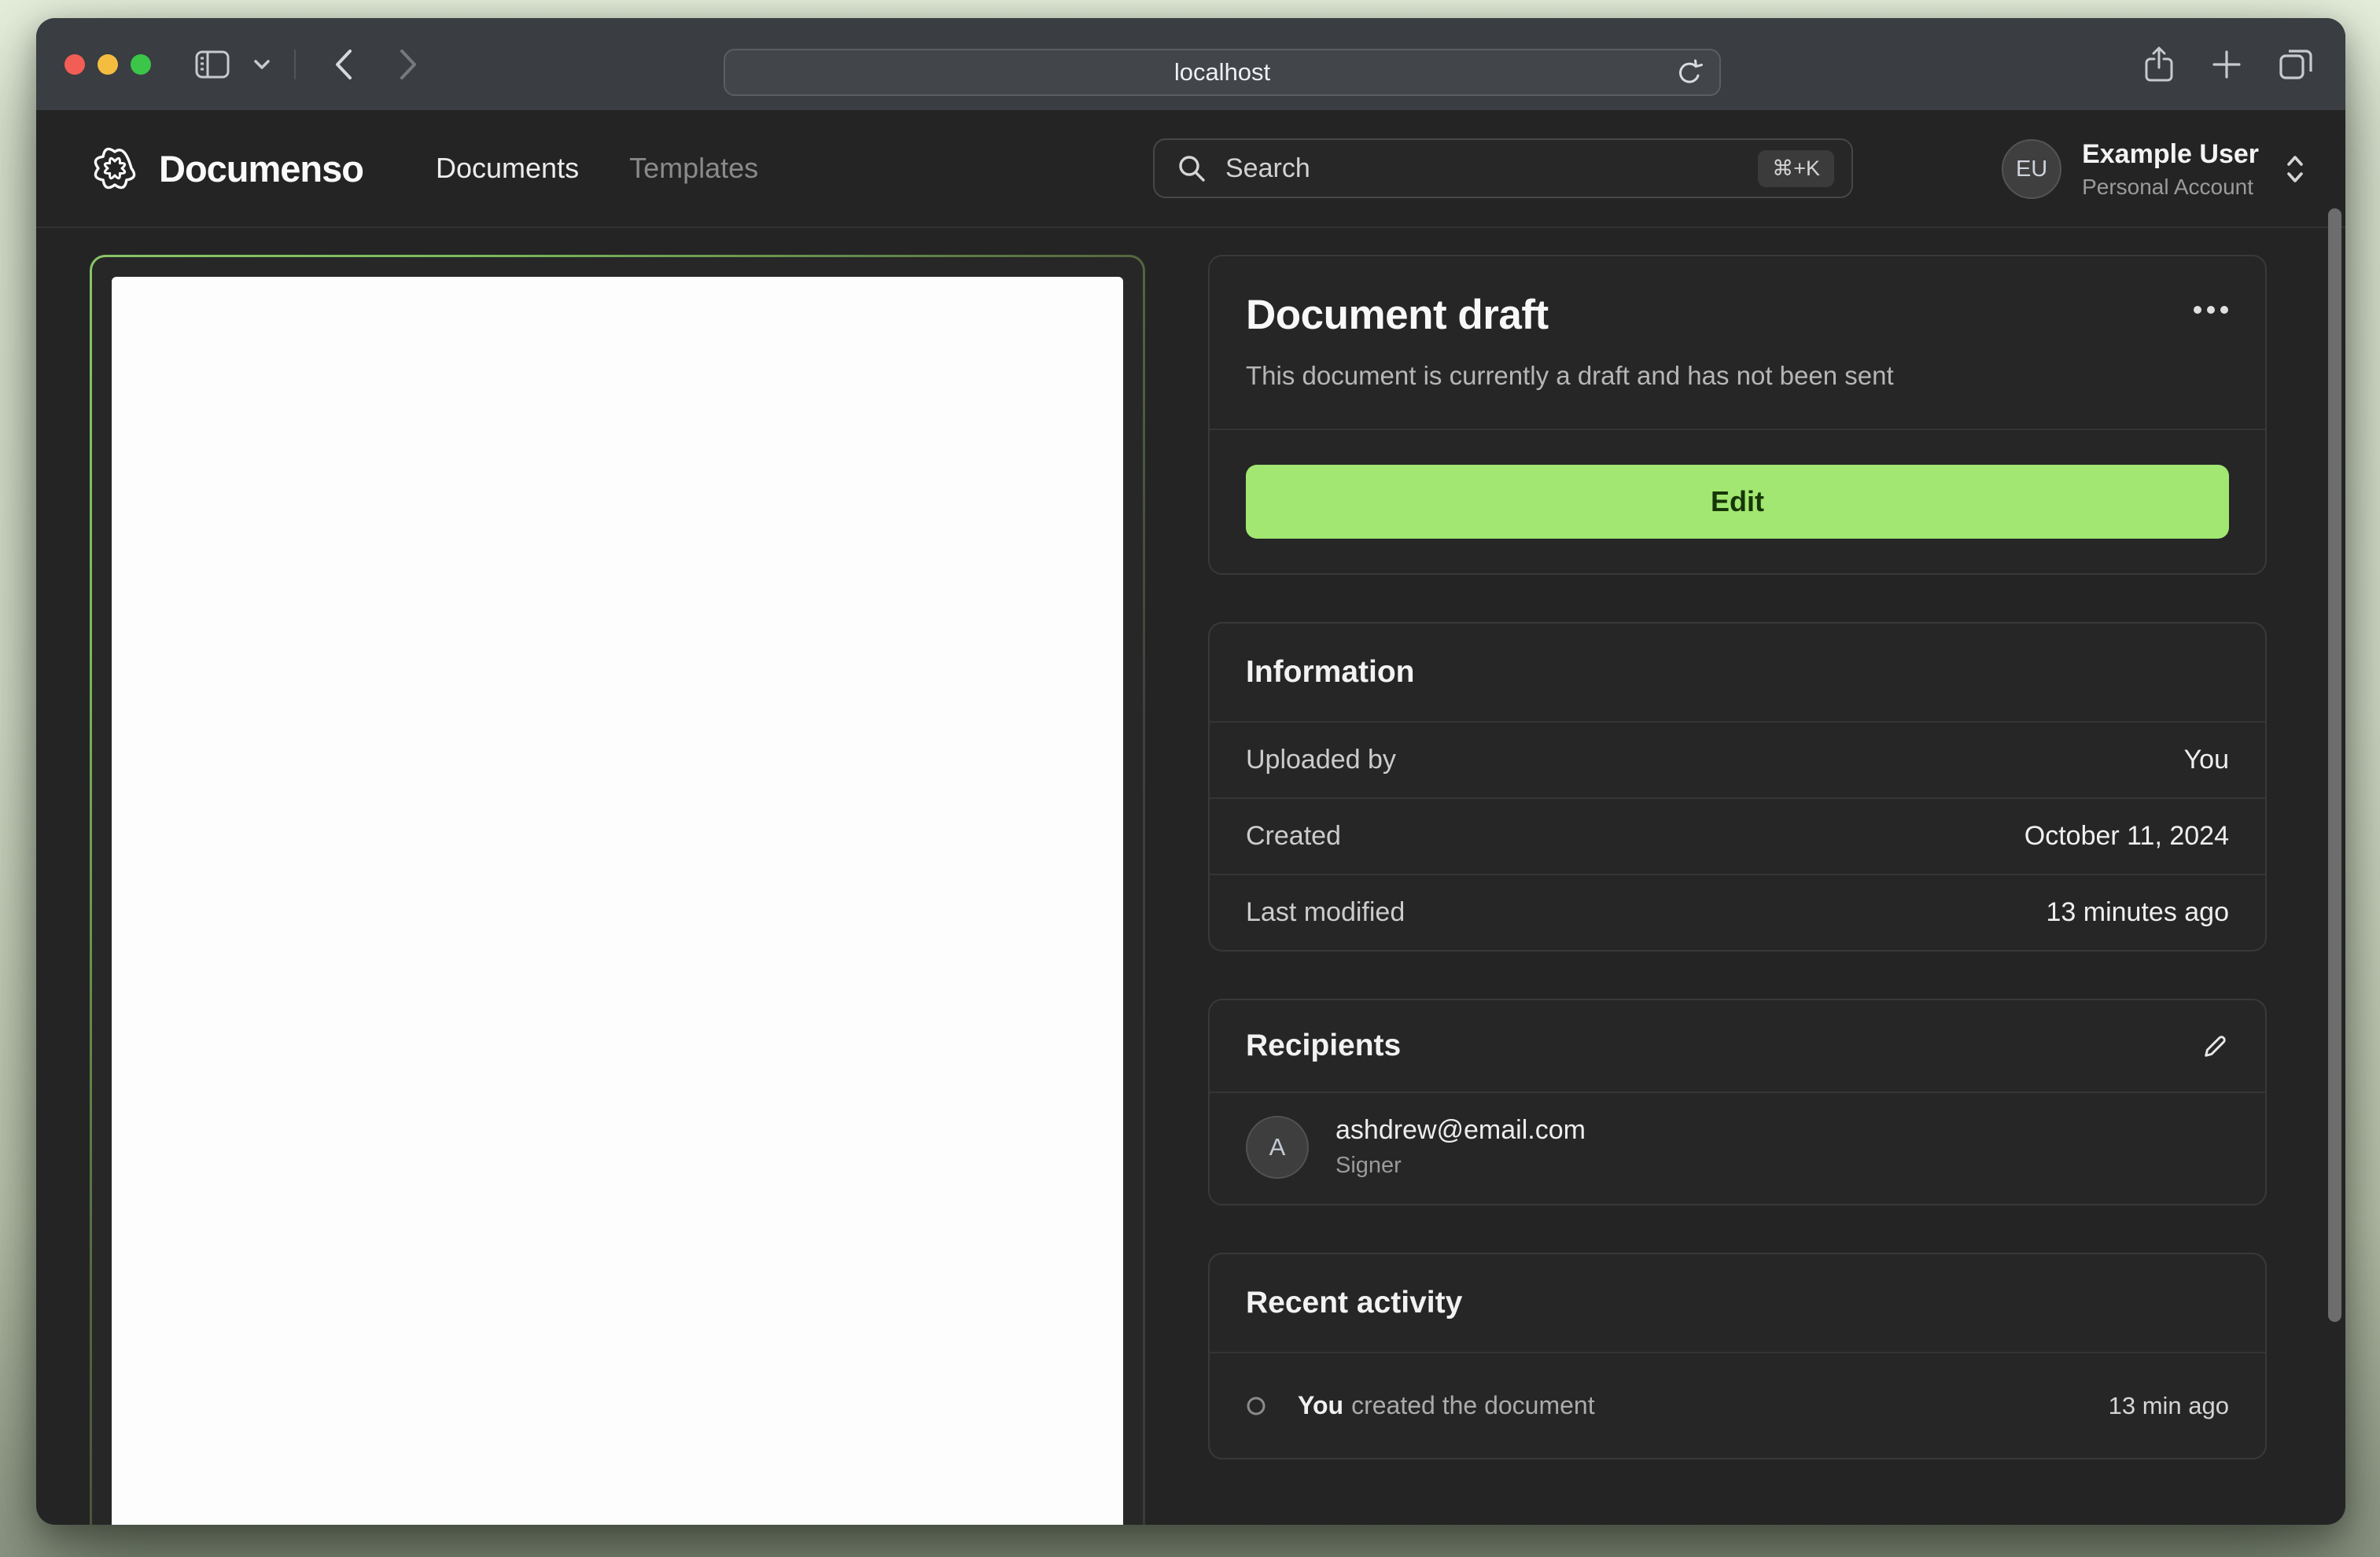 Image resolution: width=2380 pixels, height=1557 pixels. I want to click on search-shortcut-badge: ⌘+K, so click(1796, 168).